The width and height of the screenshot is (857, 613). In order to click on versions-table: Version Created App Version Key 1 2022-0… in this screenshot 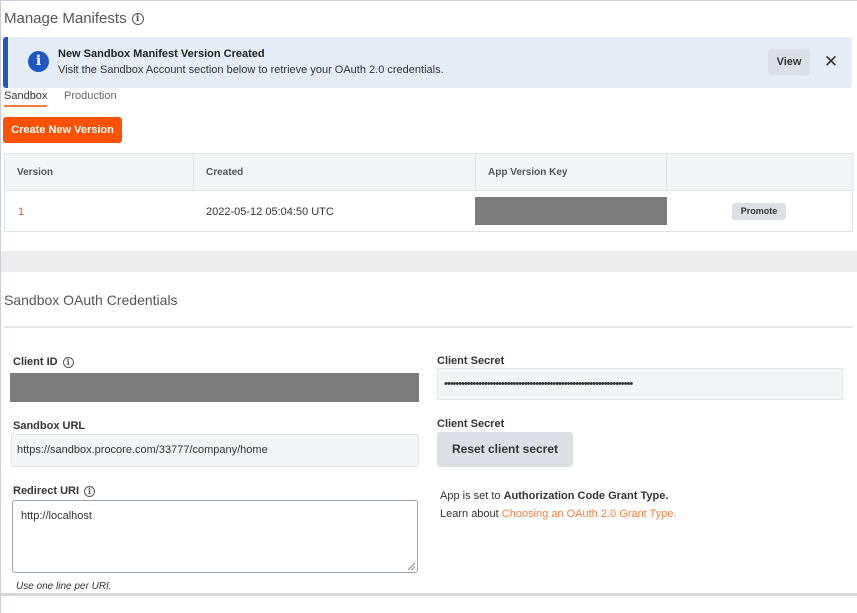, I will do `click(428, 192)`.